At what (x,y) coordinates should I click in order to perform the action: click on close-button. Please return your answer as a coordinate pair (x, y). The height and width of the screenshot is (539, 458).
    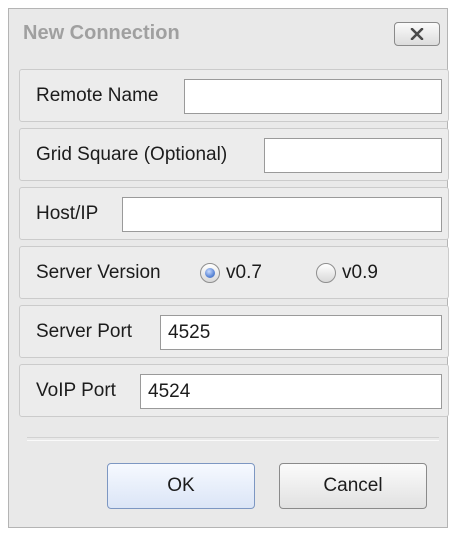
    Looking at the image, I should click on (417, 34).